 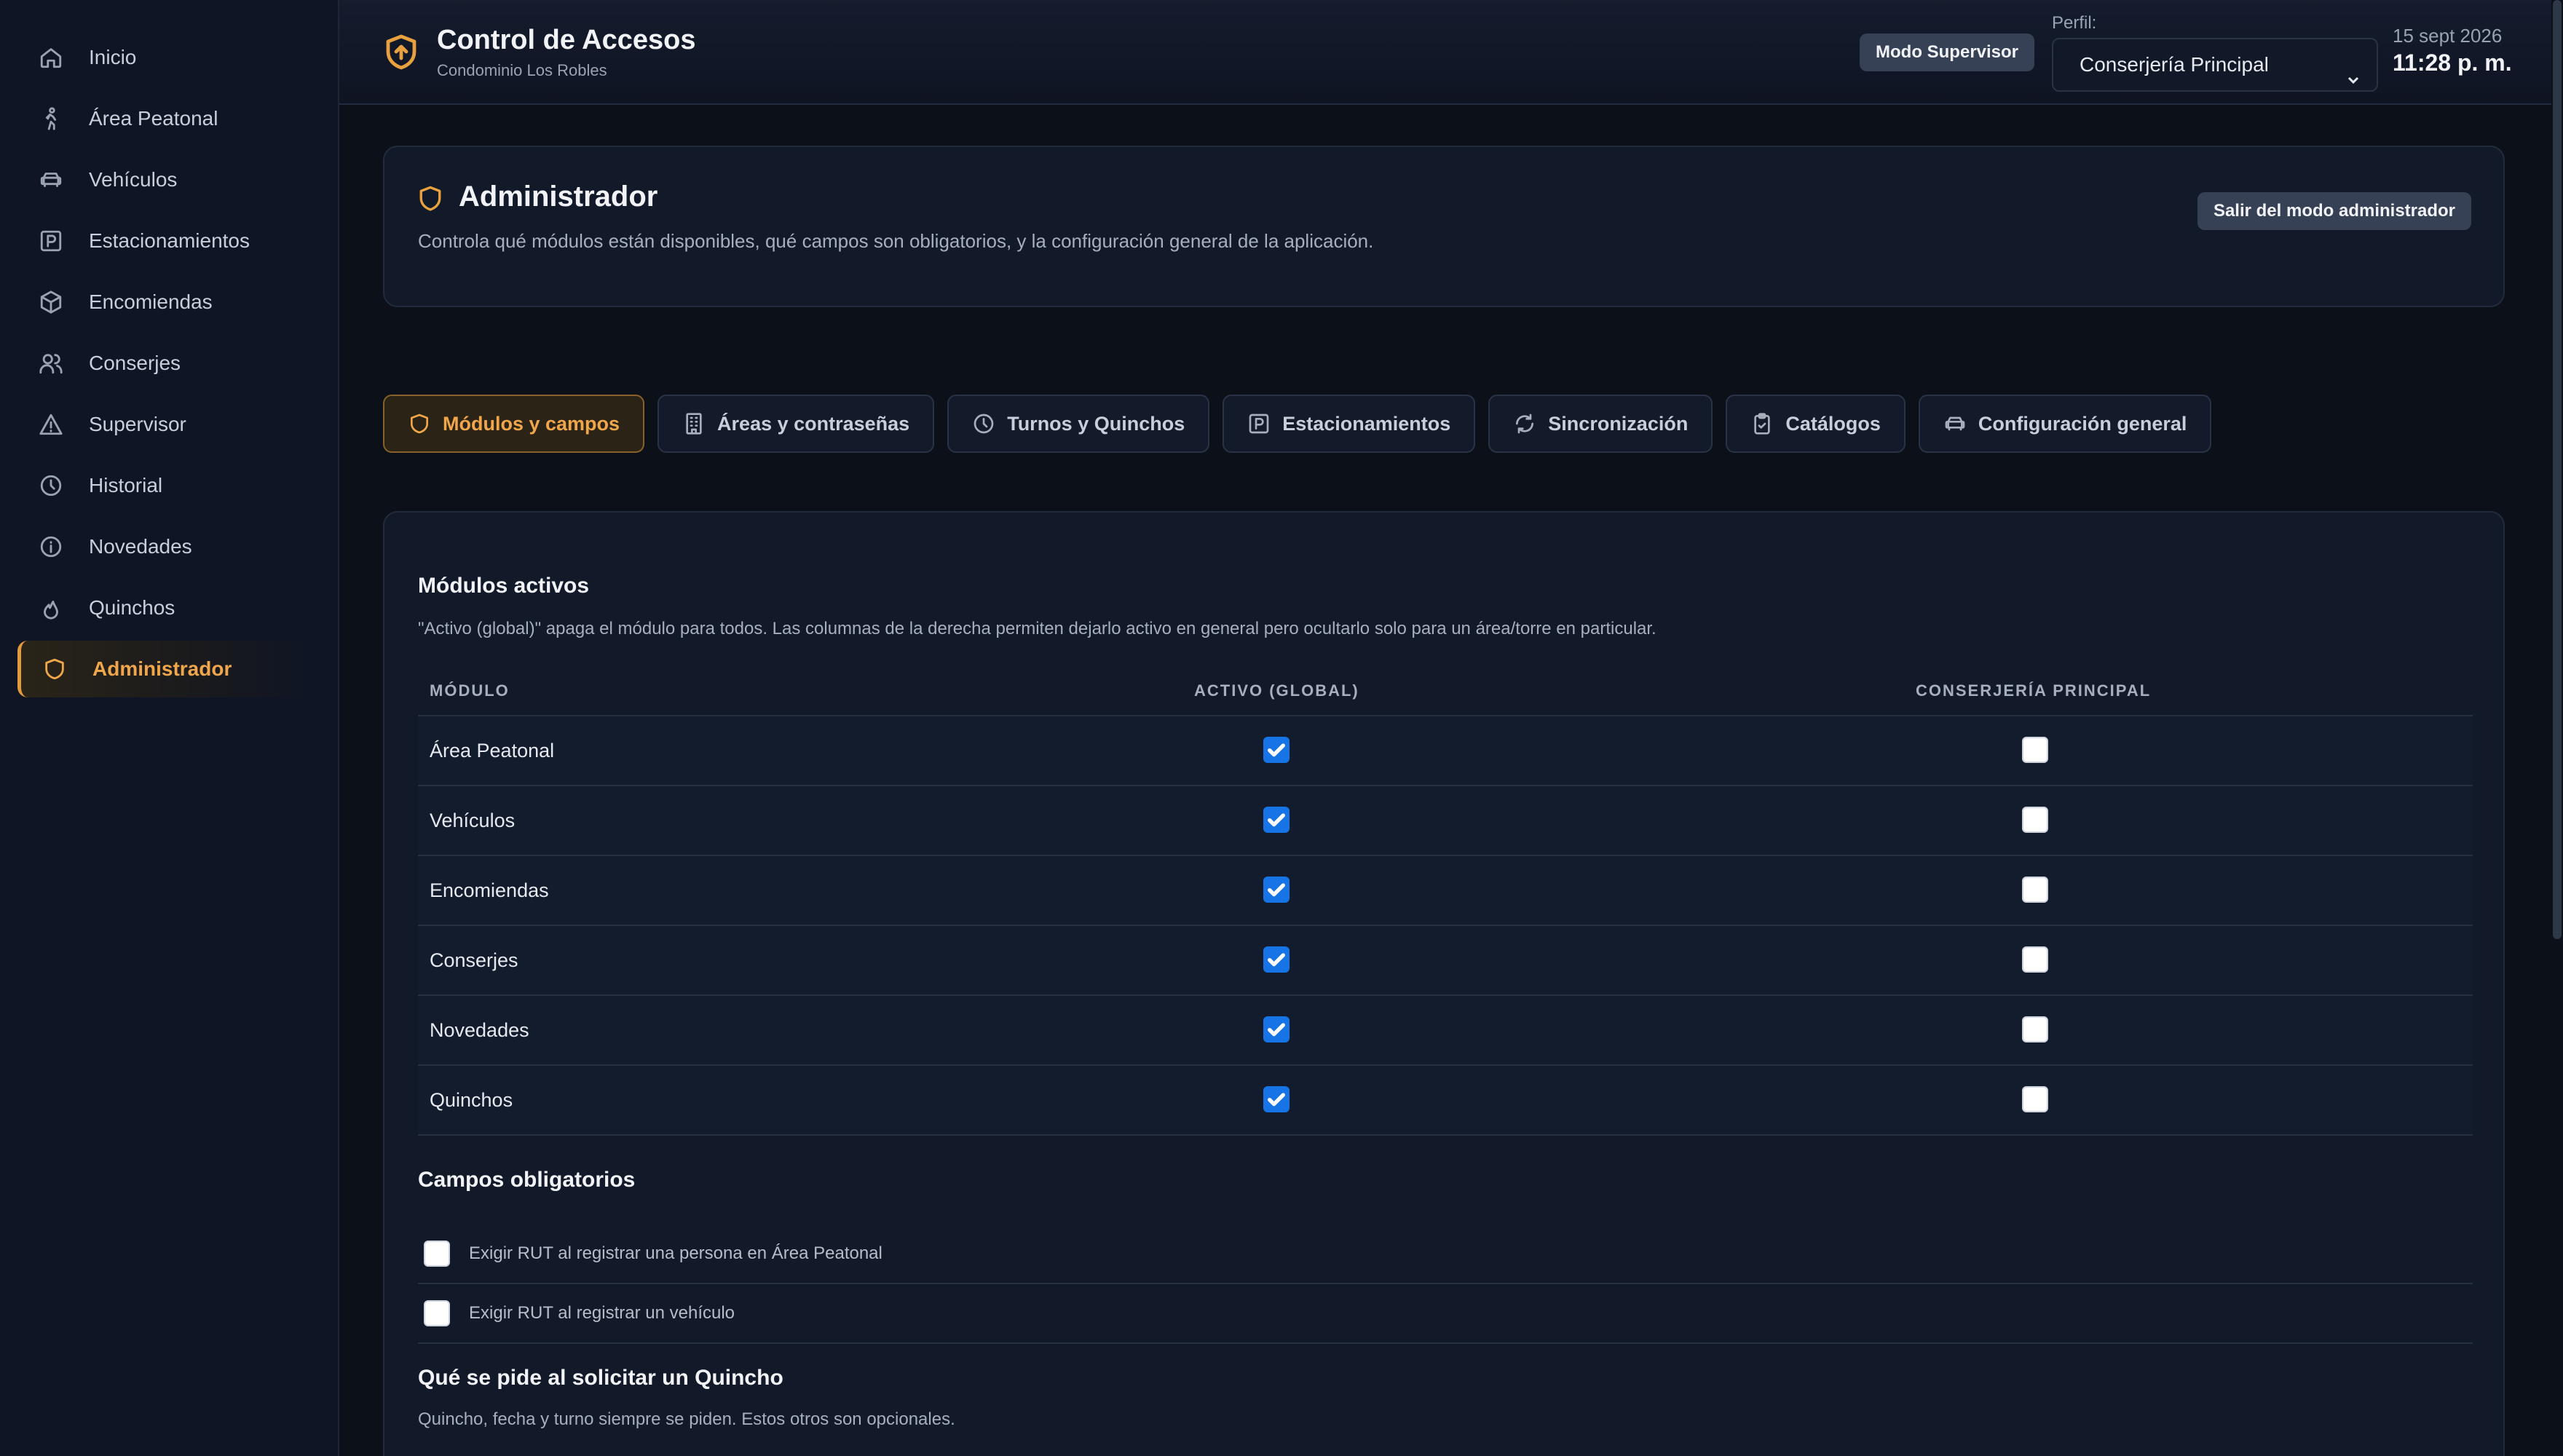 What do you see at coordinates (2452, 63) in the screenshot?
I see `current-time: 11:28 p. m.` at bounding box center [2452, 63].